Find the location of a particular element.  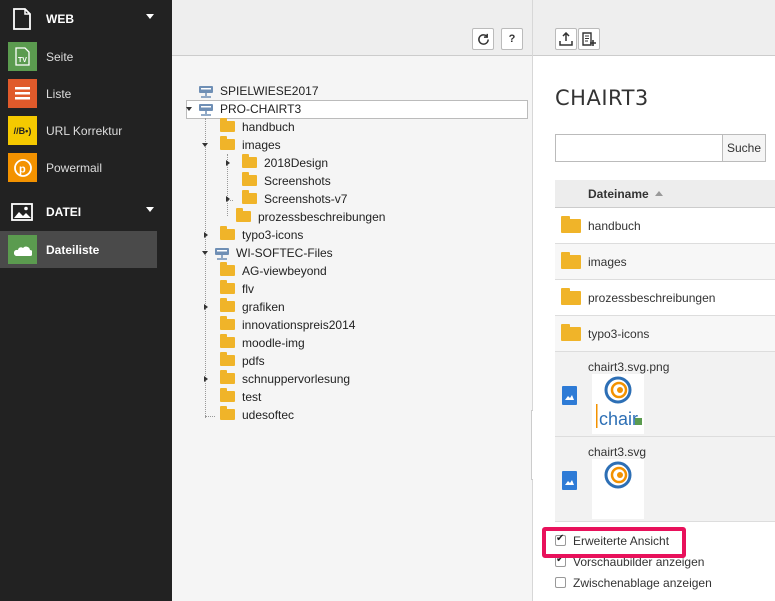

image-icon is located at coordinates (22, 212).